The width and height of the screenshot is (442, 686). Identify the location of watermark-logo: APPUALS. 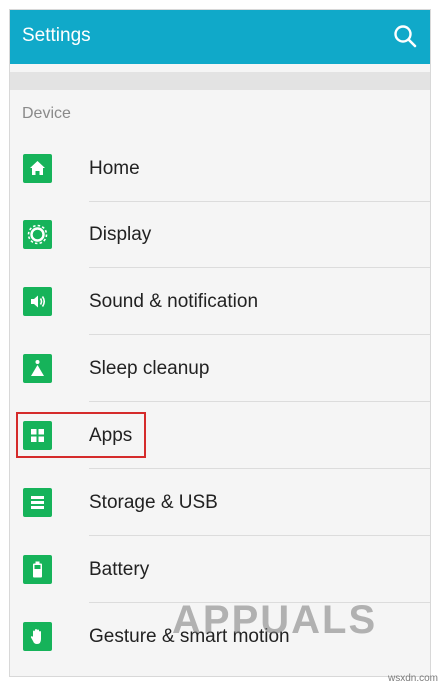
(277, 620).